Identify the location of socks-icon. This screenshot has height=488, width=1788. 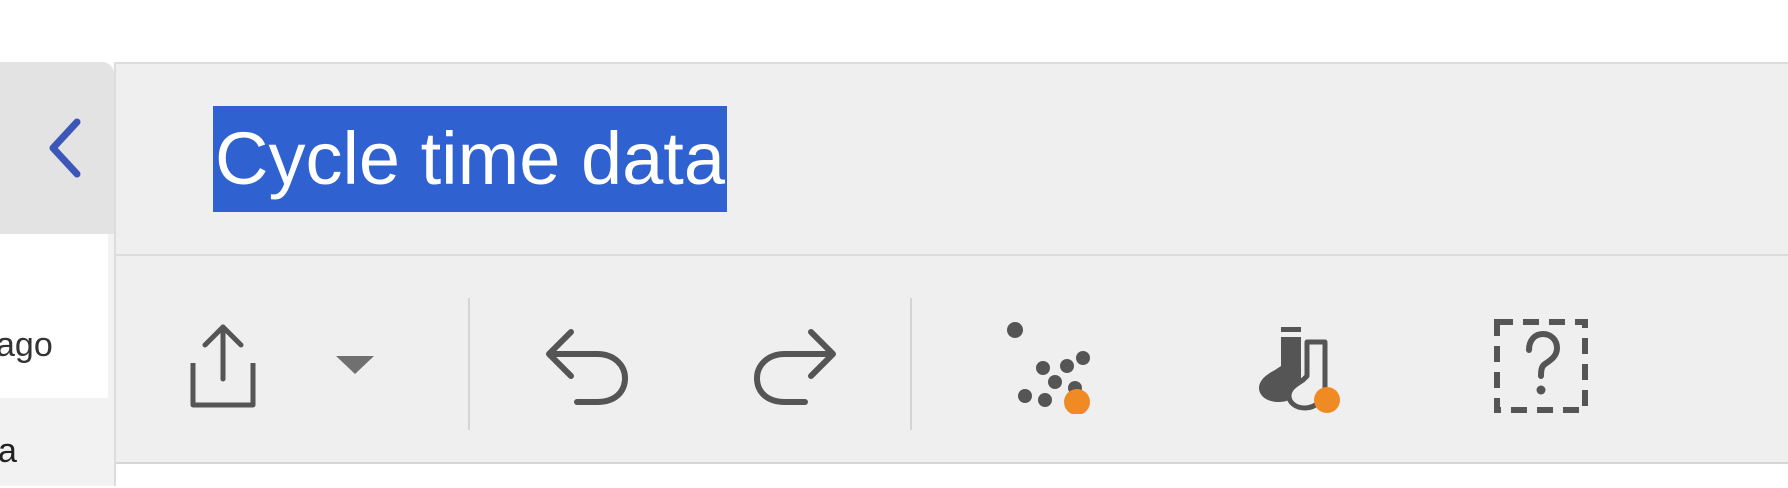
(1299, 367).